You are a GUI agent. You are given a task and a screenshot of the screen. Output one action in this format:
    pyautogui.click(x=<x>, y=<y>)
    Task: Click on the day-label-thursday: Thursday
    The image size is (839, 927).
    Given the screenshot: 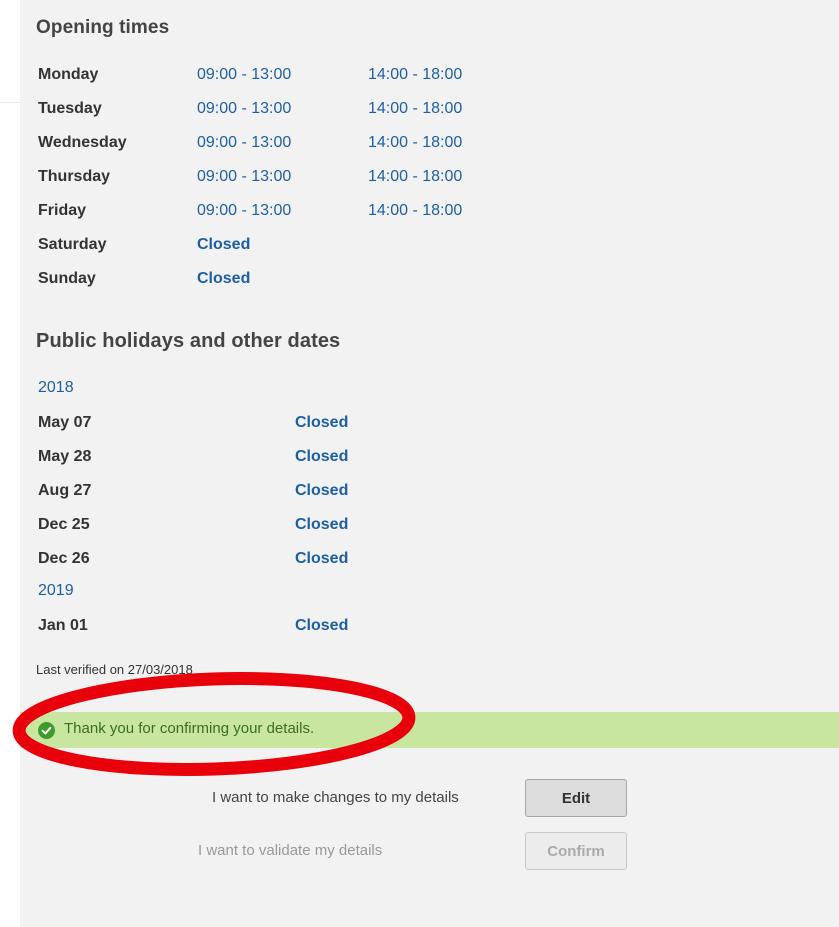 What is the action you would take?
    pyautogui.click(x=74, y=176)
    